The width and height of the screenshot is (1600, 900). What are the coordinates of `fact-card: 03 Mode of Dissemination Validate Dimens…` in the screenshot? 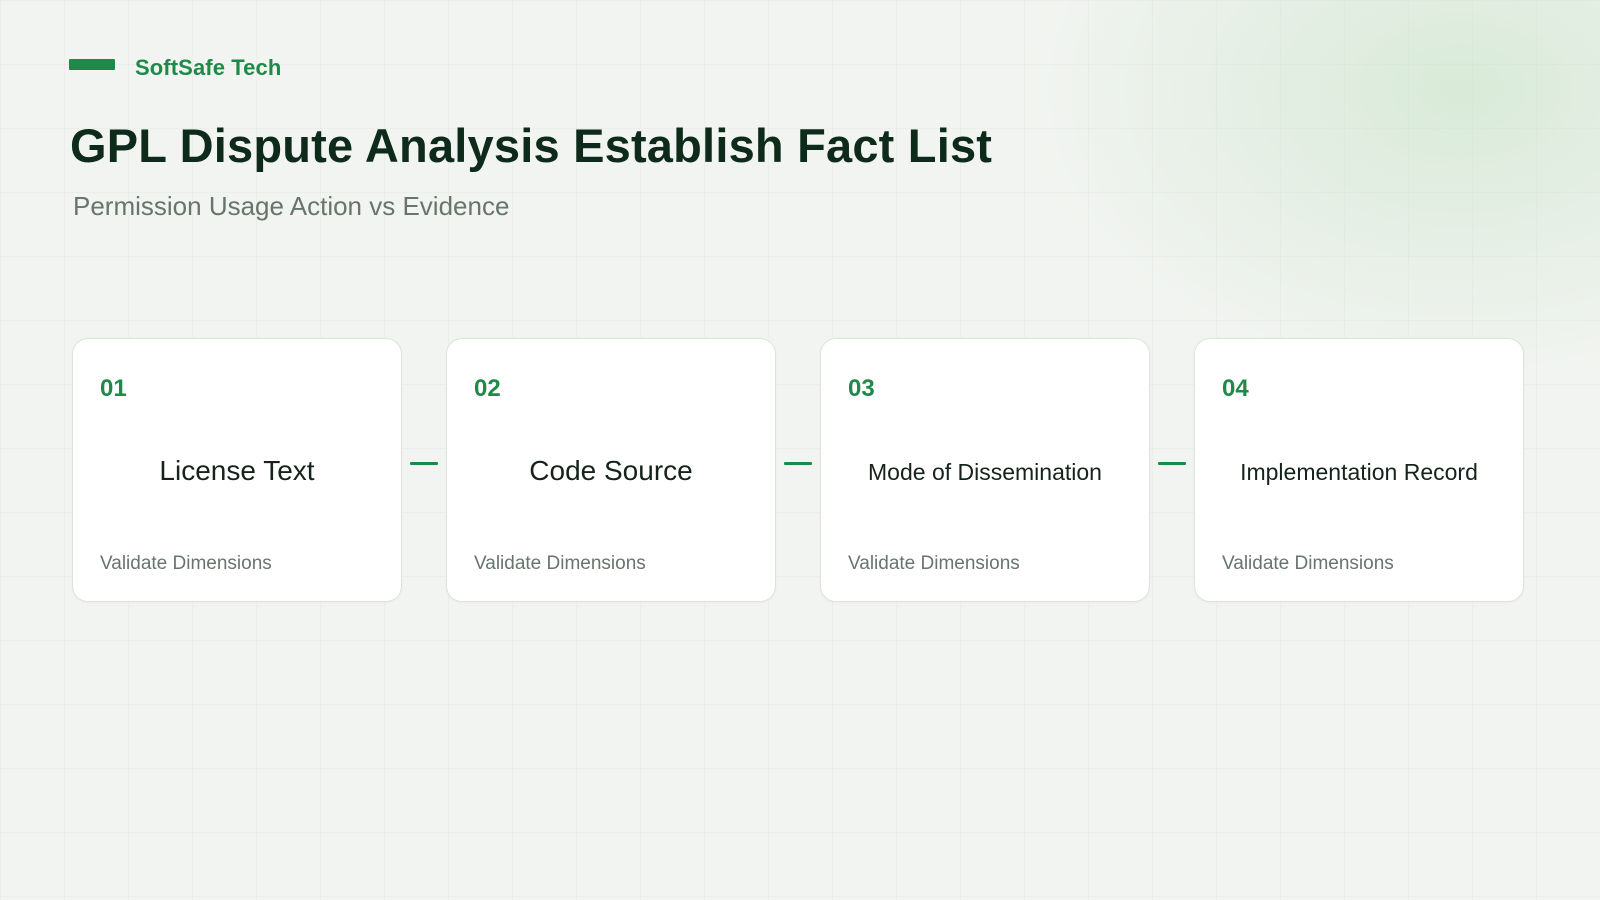 It's located at (985, 470).